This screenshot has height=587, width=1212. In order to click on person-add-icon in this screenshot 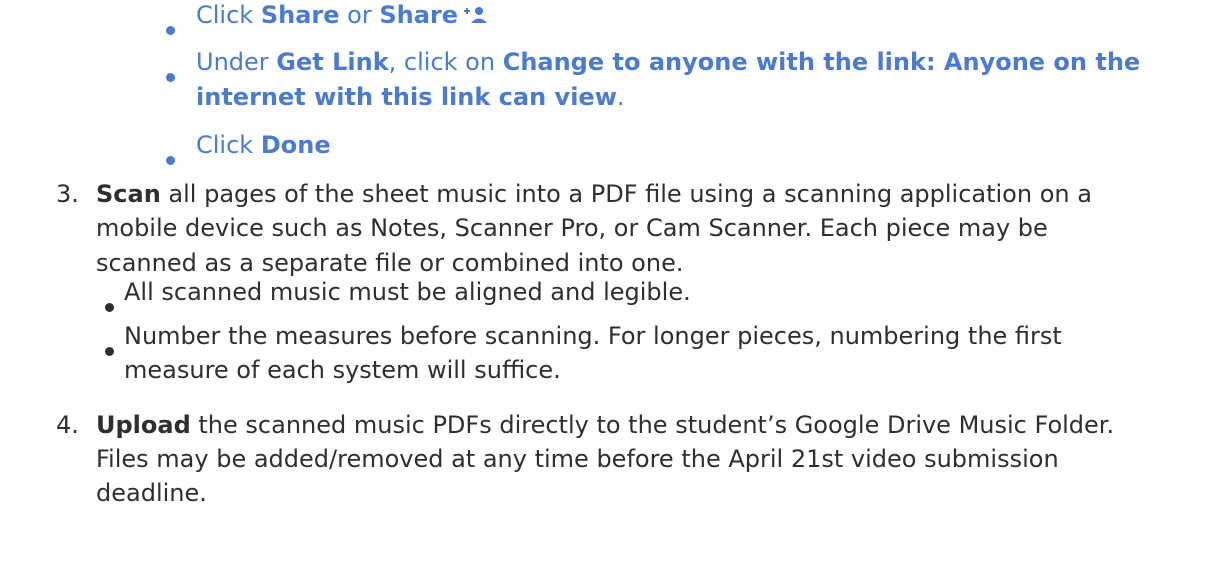, I will do `click(475, 17)`.